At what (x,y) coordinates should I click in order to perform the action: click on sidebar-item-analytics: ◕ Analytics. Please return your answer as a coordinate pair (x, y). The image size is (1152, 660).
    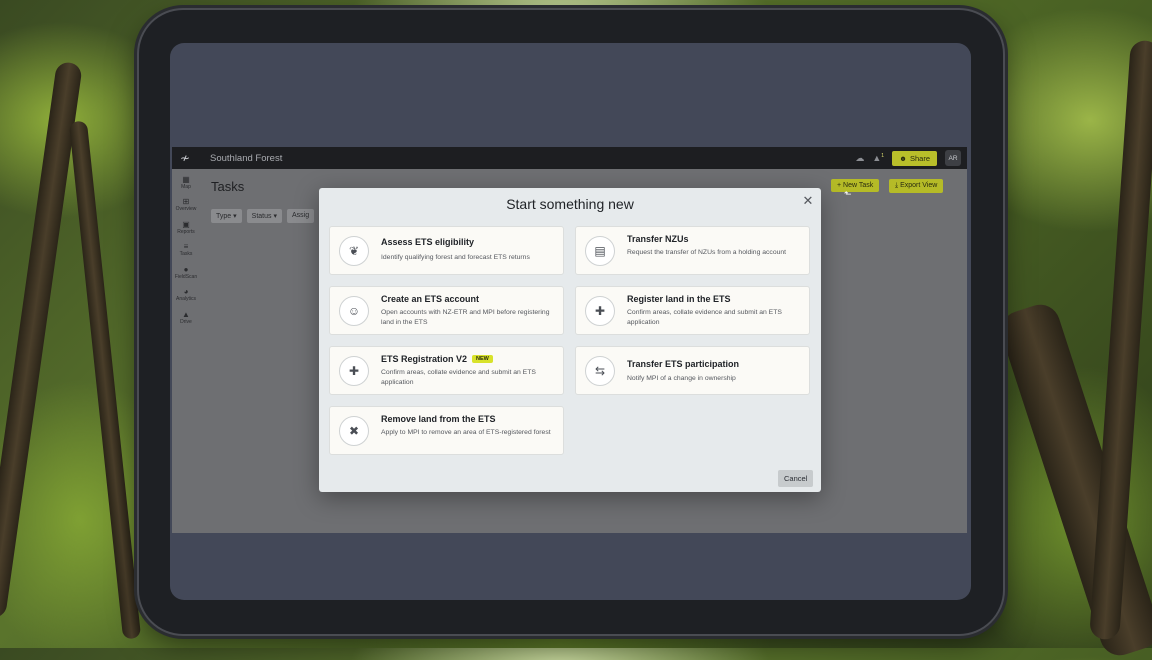
    Looking at the image, I should click on (186, 294).